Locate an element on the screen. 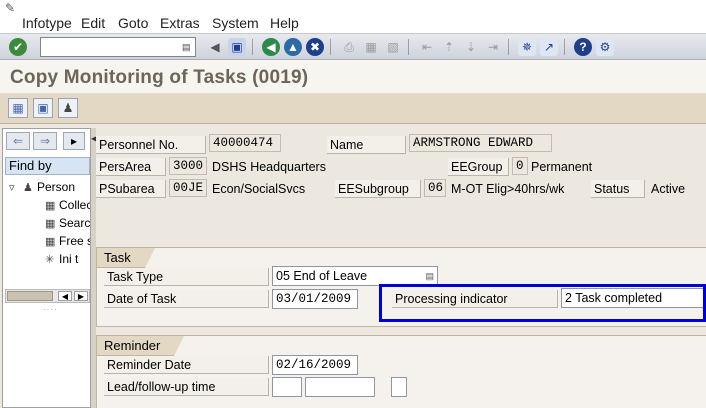 The height and width of the screenshot is (408, 706). status-label: Status is located at coordinates (618, 189).